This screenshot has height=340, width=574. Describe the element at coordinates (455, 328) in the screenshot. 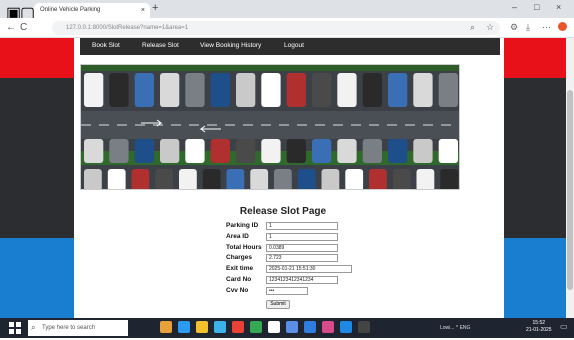

I see `system-tray: Lowi... ^ ENG` at that location.